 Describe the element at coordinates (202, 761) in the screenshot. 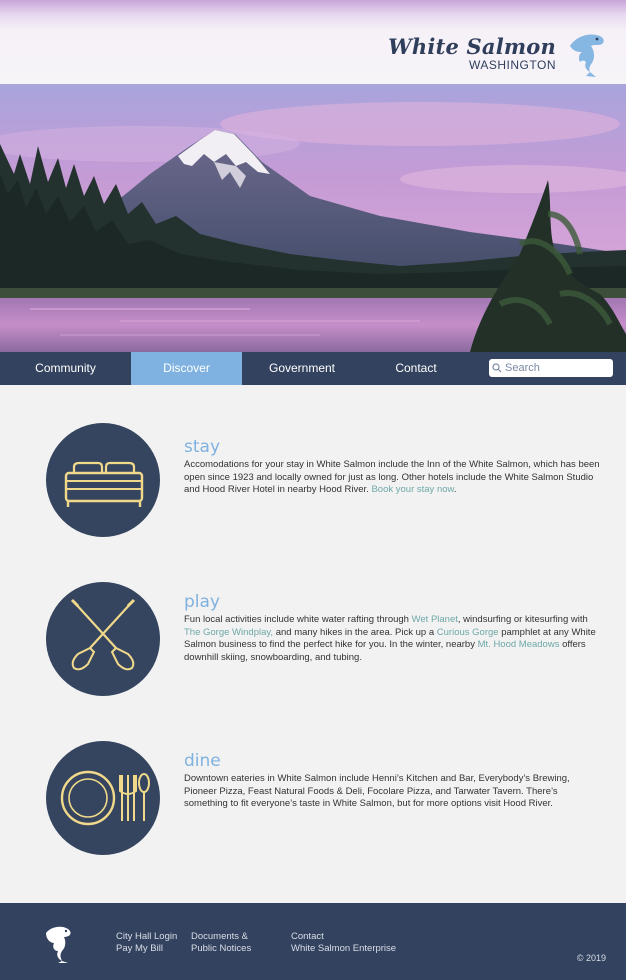

I see `dine-title: dine` at that location.